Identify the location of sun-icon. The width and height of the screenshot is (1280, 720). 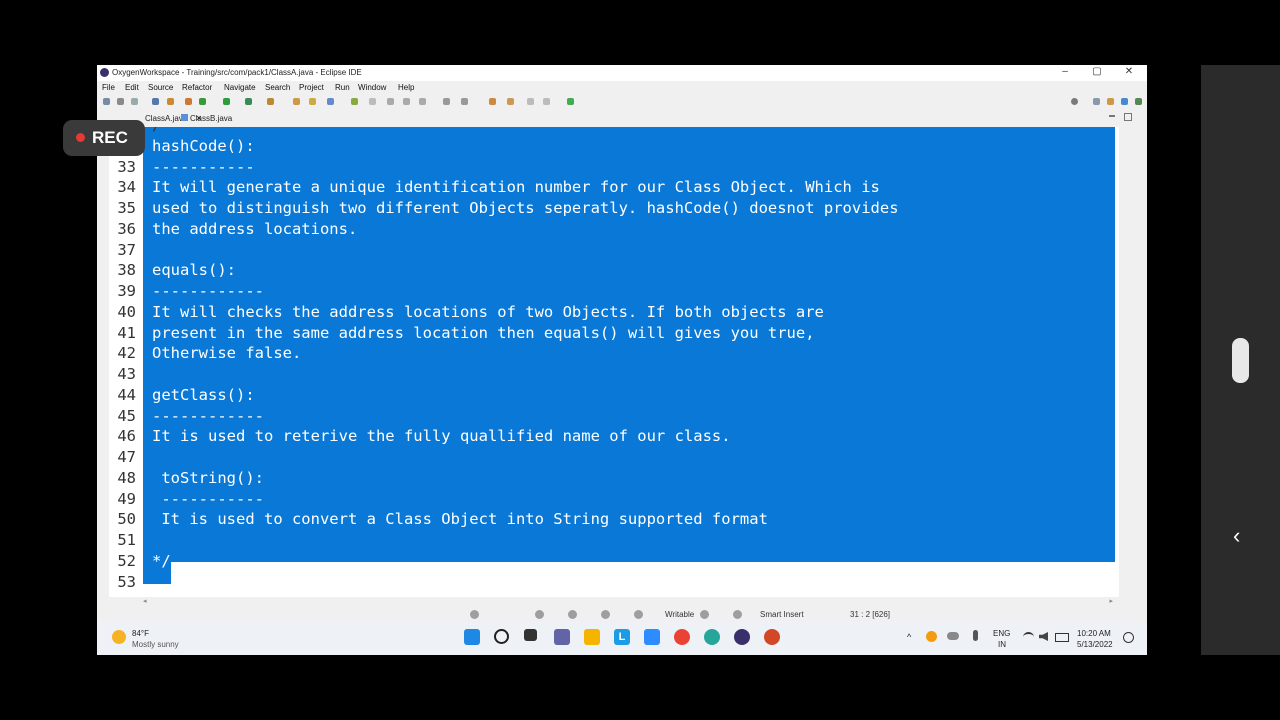
(119, 637).